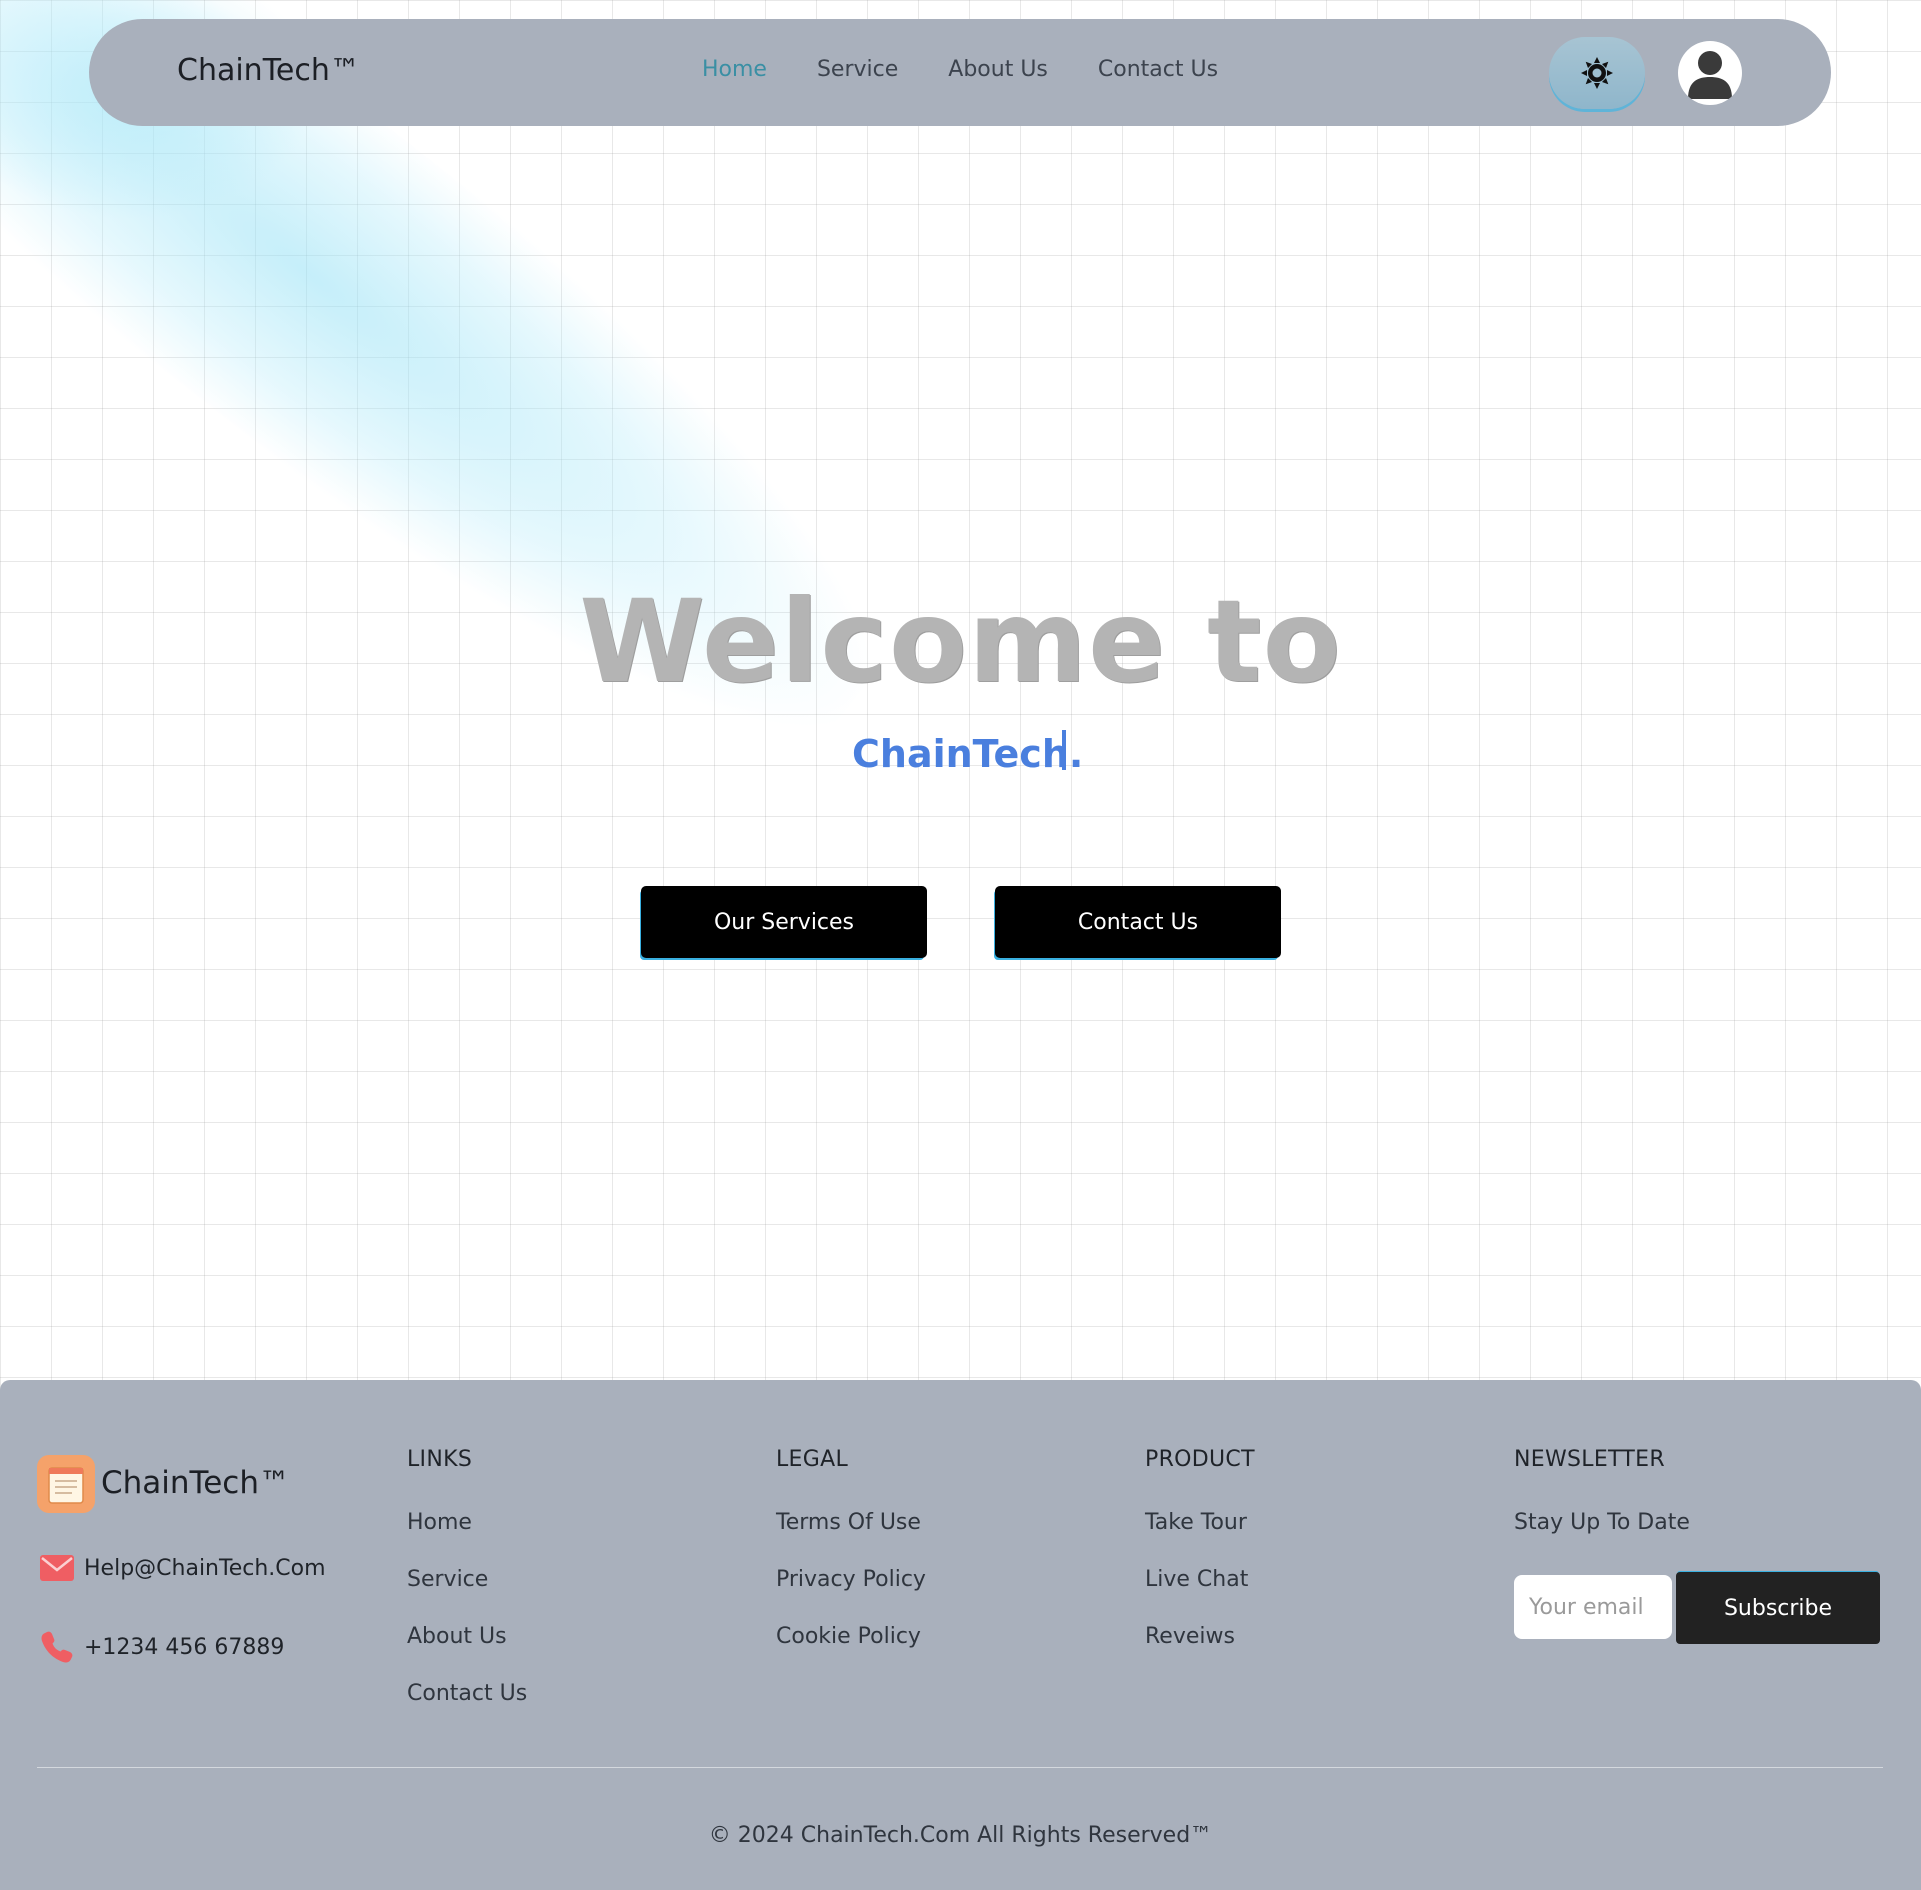  What do you see at coordinates (268, 70) in the screenshot?
I see `navbar-brand: ChainTech™` at bounding box center [268, 70].